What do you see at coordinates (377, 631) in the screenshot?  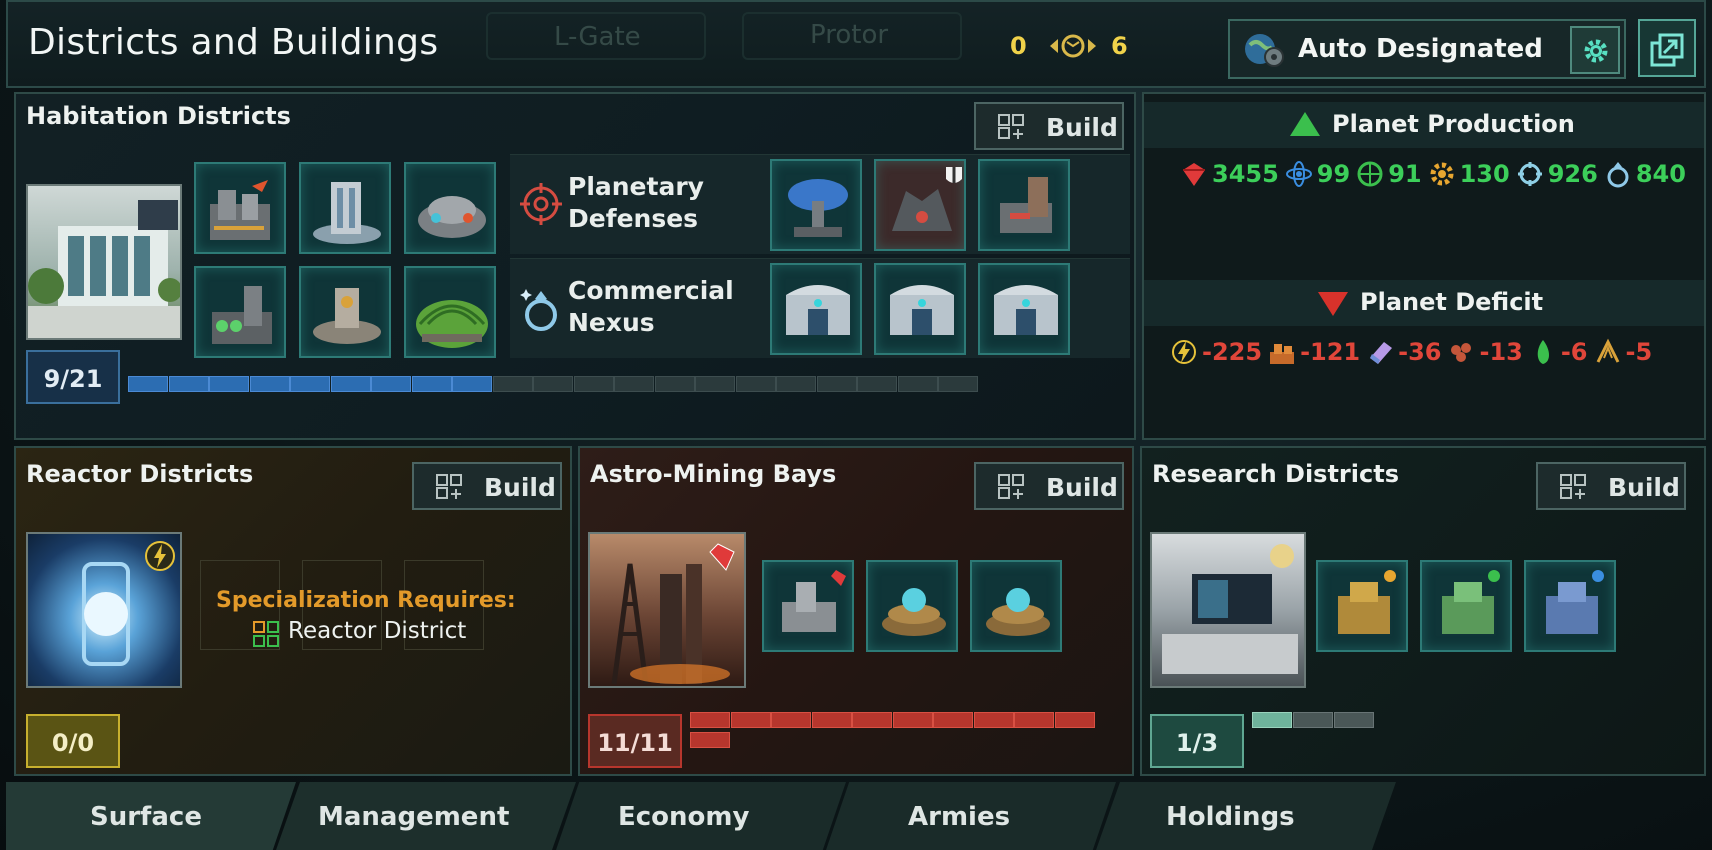 I see `specialization-district-name: Reactor District` at bounding box center [377, 631].